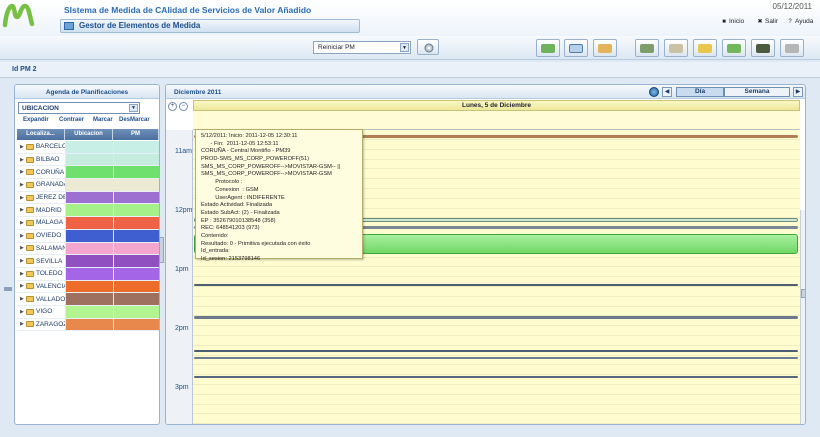 Image resolution: width=820 pixels, height=437 pixels. Describe the element at coordinates (654, 92) in the screenshot. I see `globe-icon` at that location.